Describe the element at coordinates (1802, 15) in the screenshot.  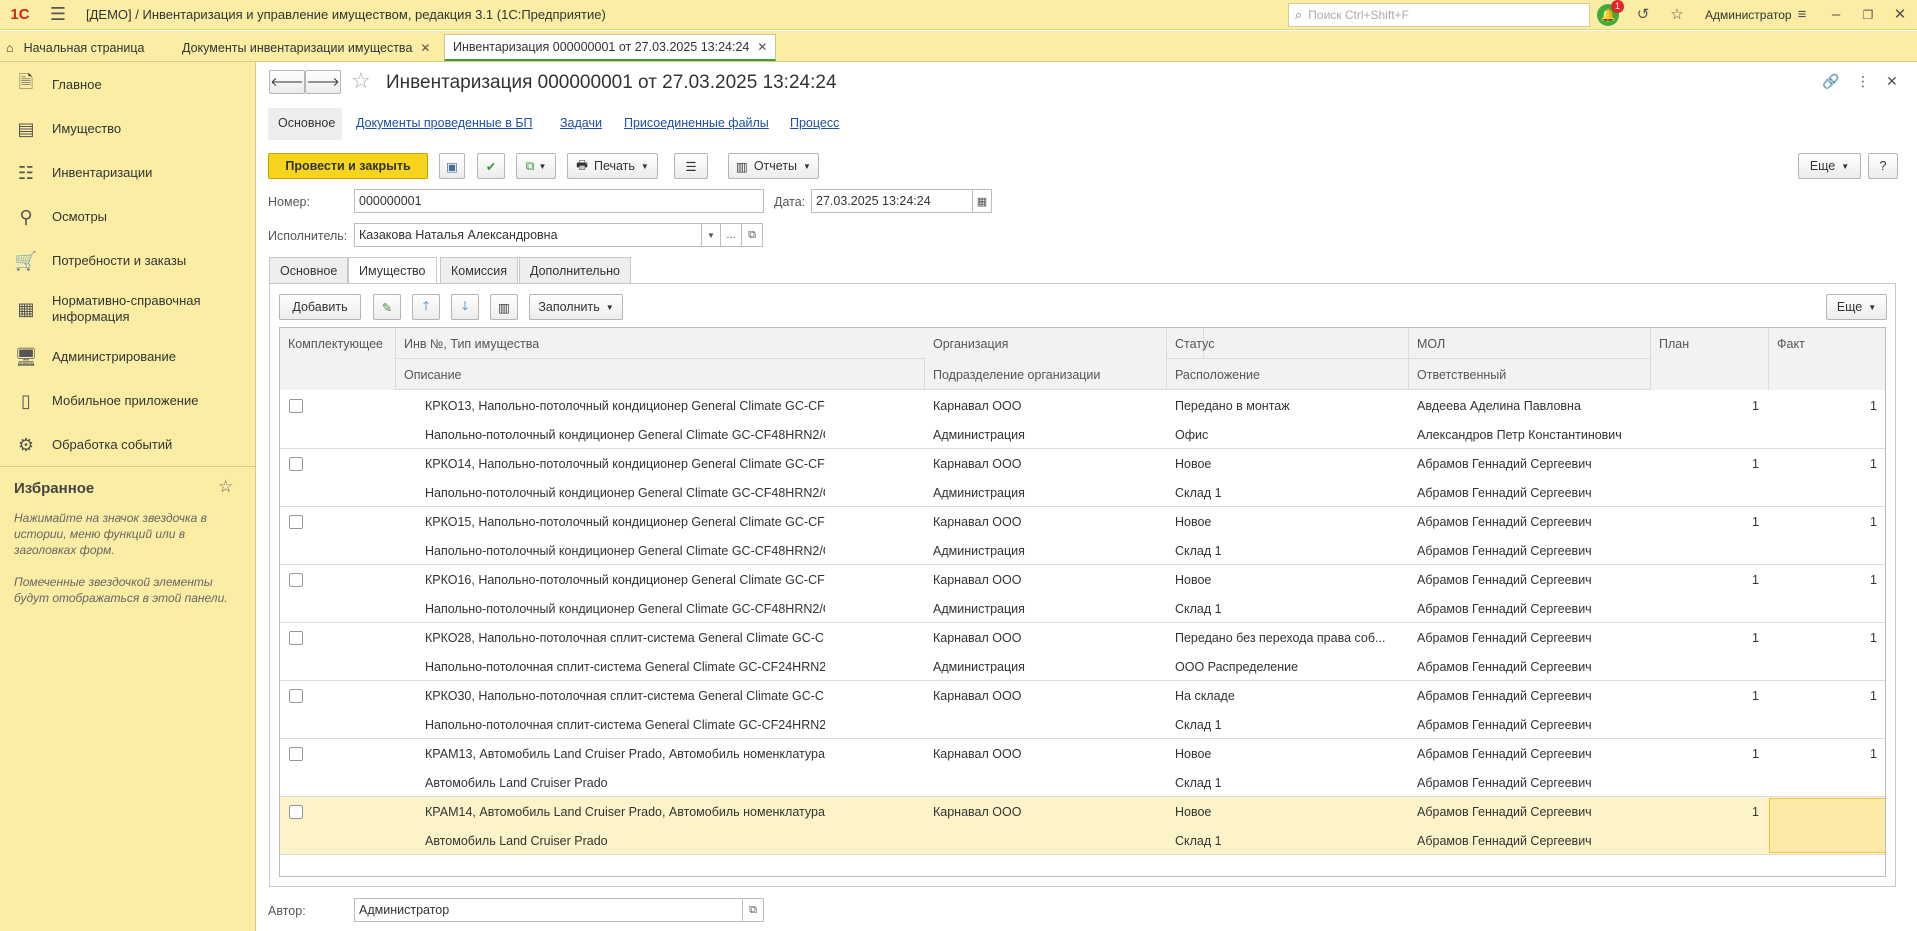
I see `settings-menu-icon: ≡` at that location.